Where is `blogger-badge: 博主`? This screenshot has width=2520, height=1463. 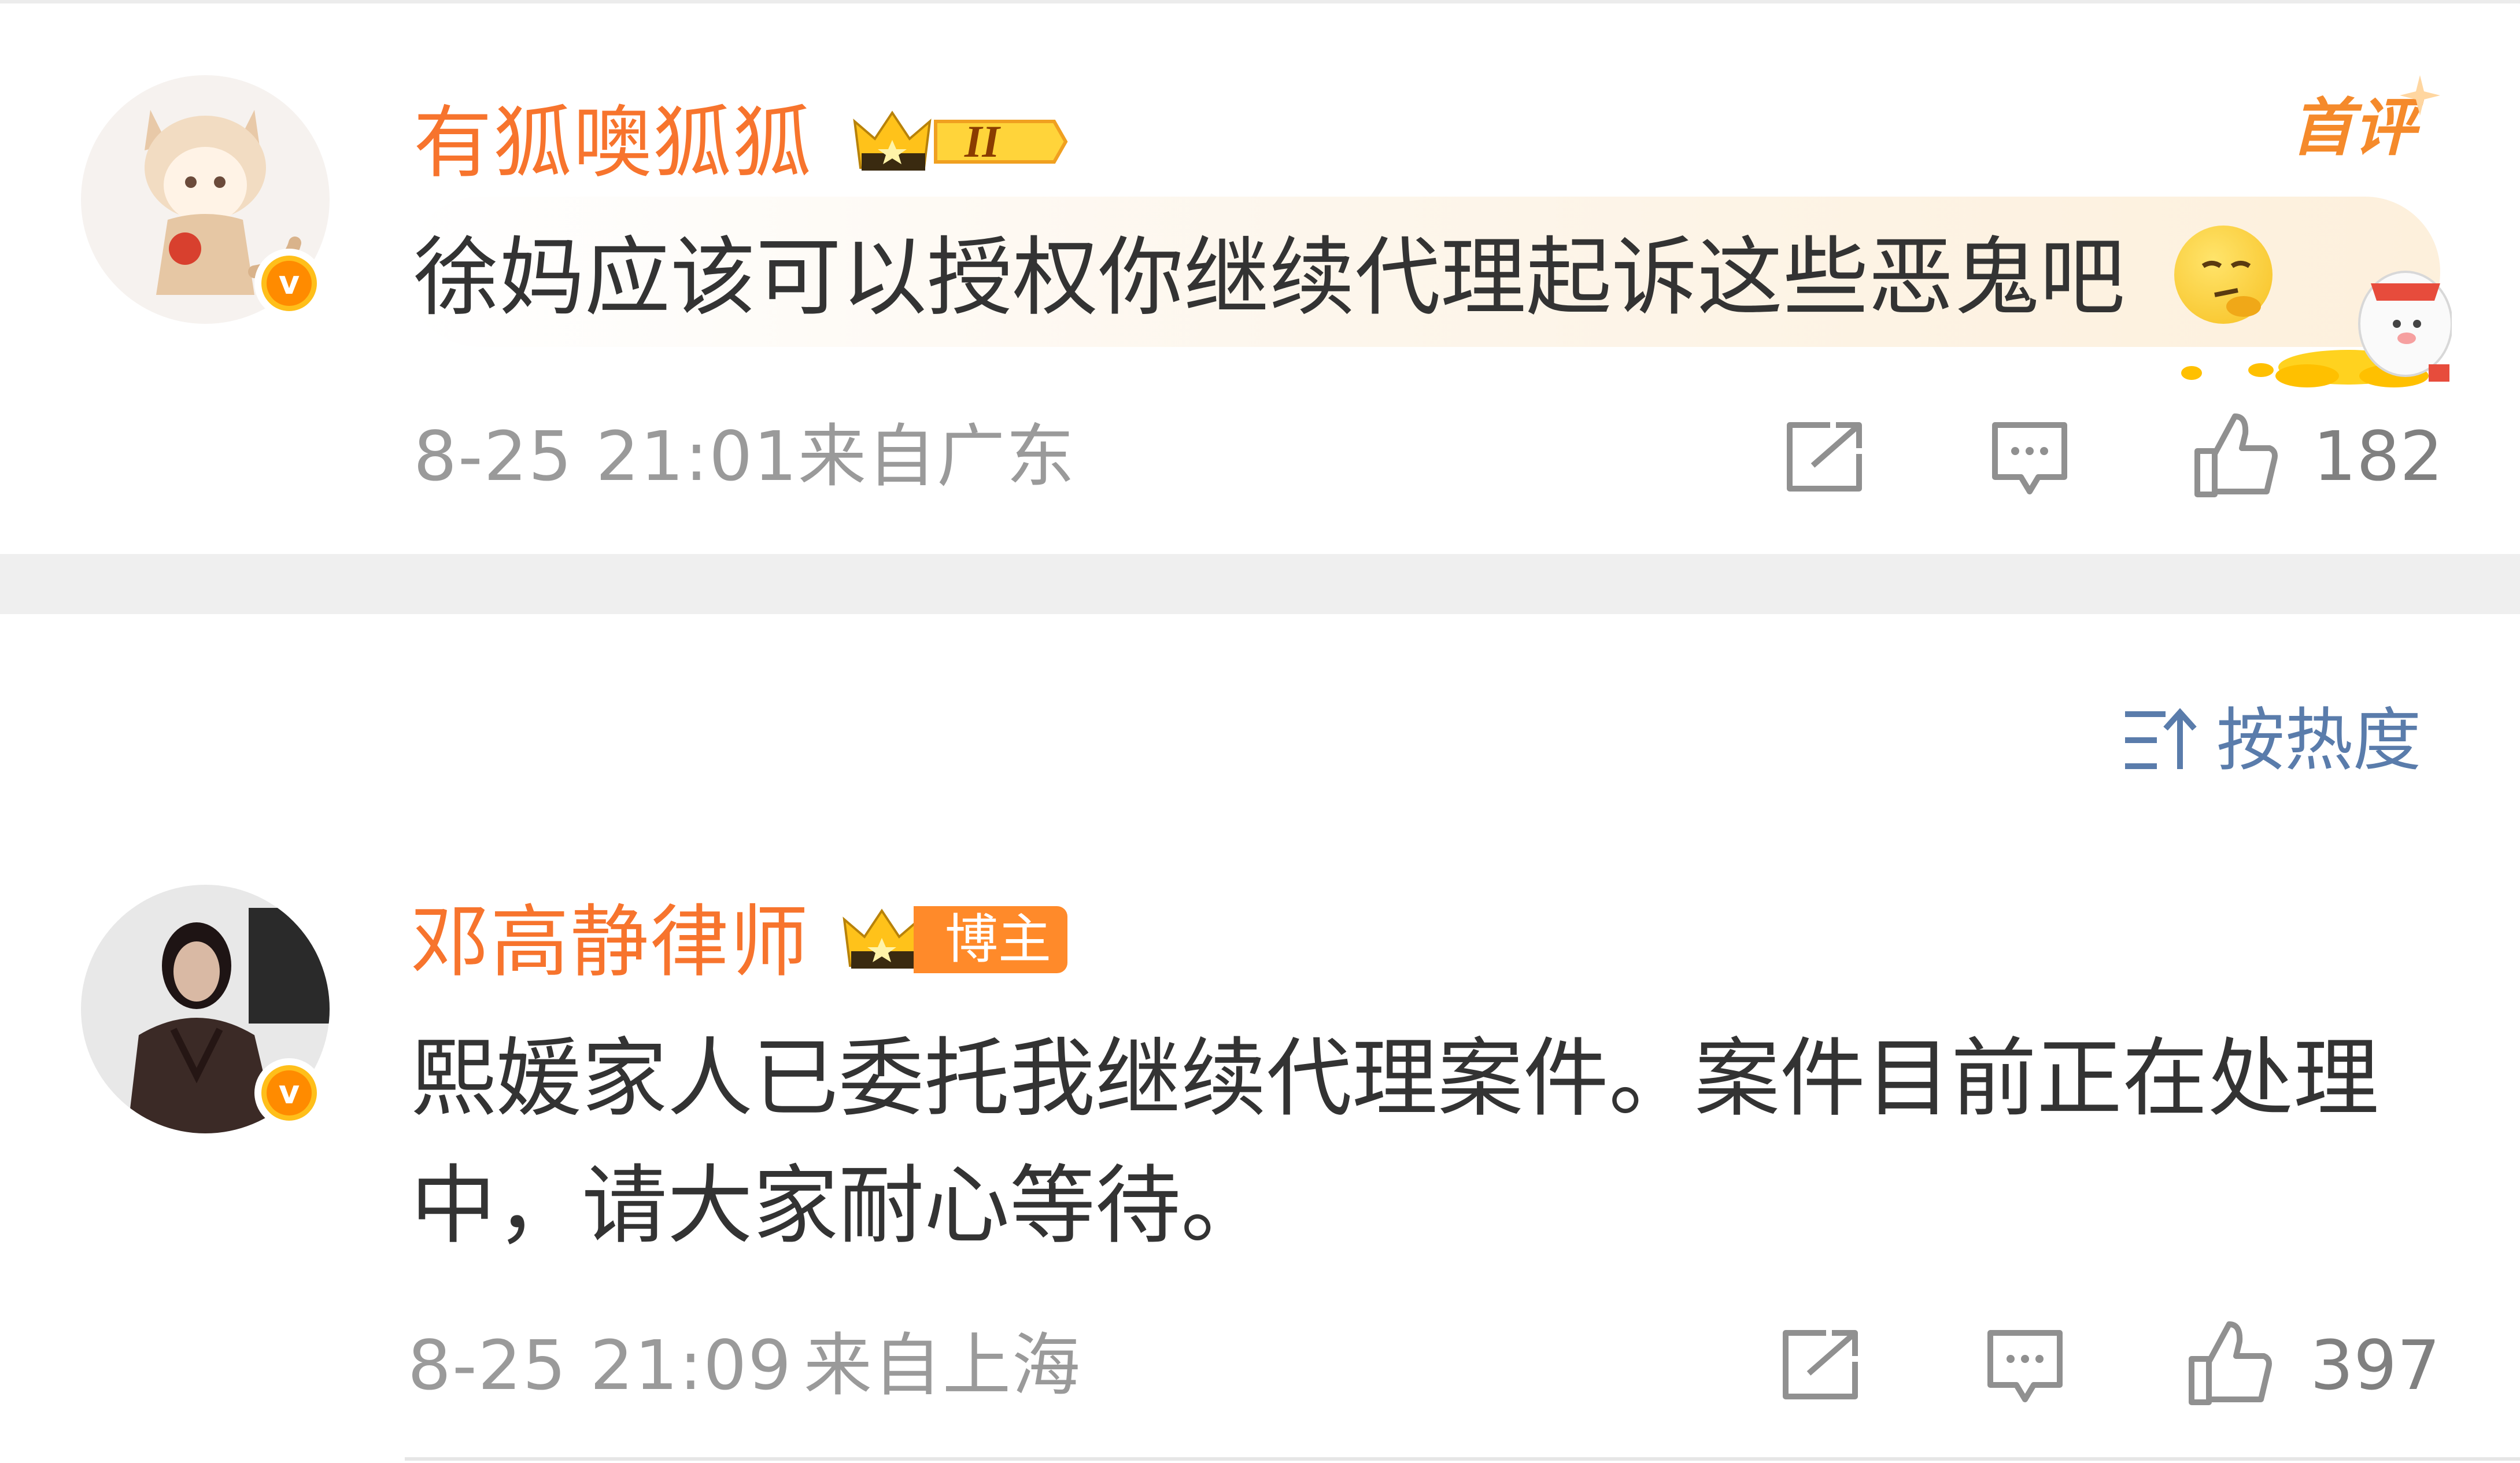 blogger-badge: 博主 is located at coordinates (953, 939).